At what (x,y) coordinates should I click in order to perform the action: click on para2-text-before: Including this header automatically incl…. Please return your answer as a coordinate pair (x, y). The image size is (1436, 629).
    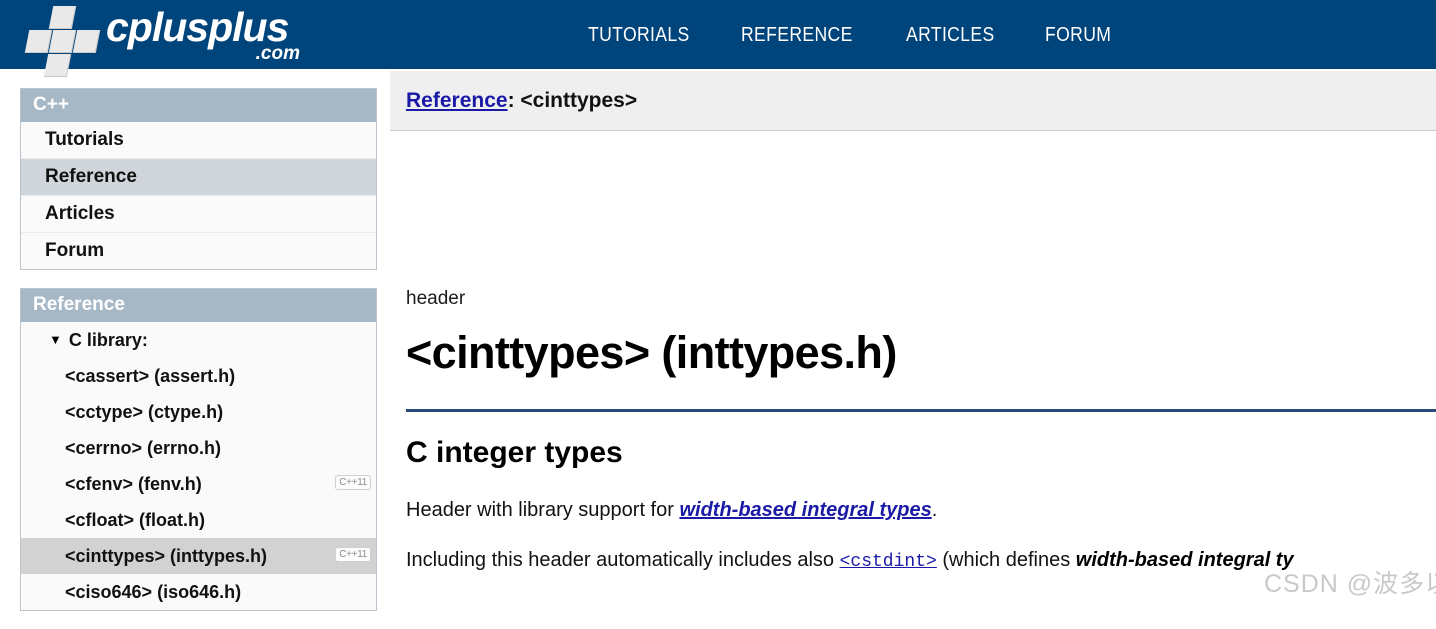
    Looking at the image, I should click on (623, 560).